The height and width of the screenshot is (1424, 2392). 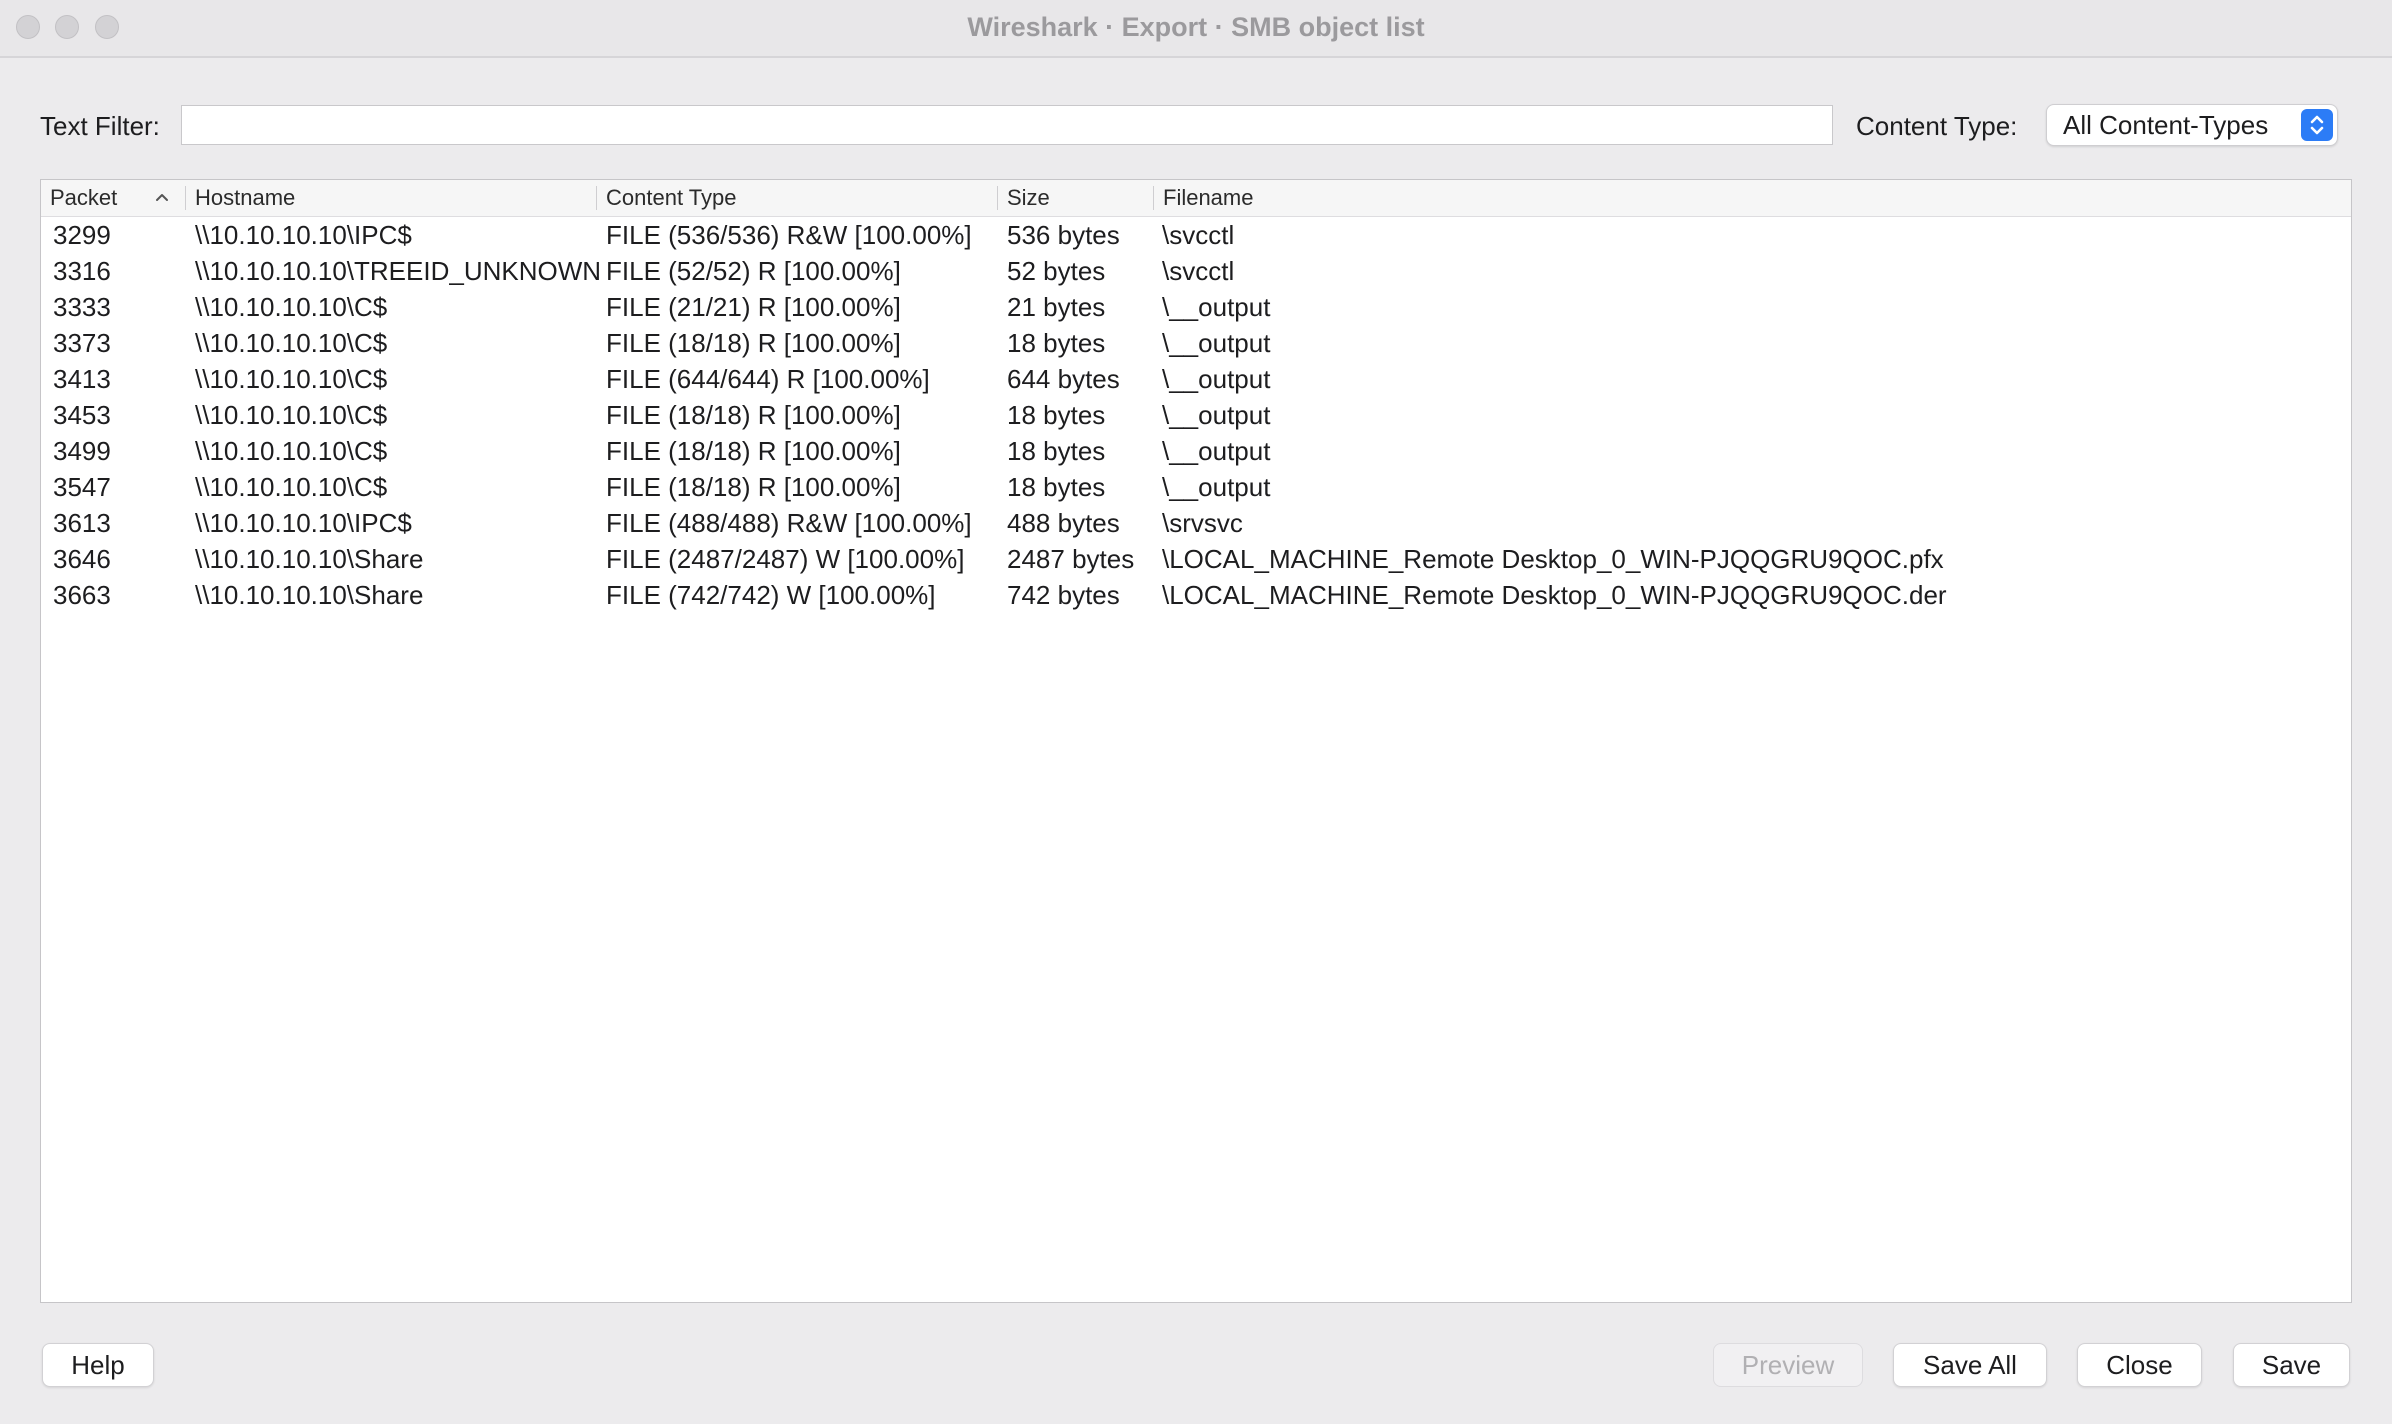 I want to click on column-header-size: Size, so click(x=1075, y=198).